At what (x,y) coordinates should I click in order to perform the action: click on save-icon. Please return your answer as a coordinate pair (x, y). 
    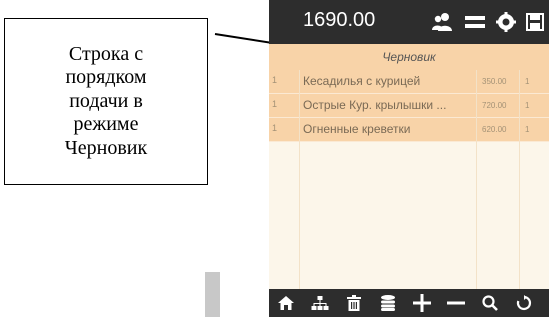
    Looking at the image, I should click on (535, 22).